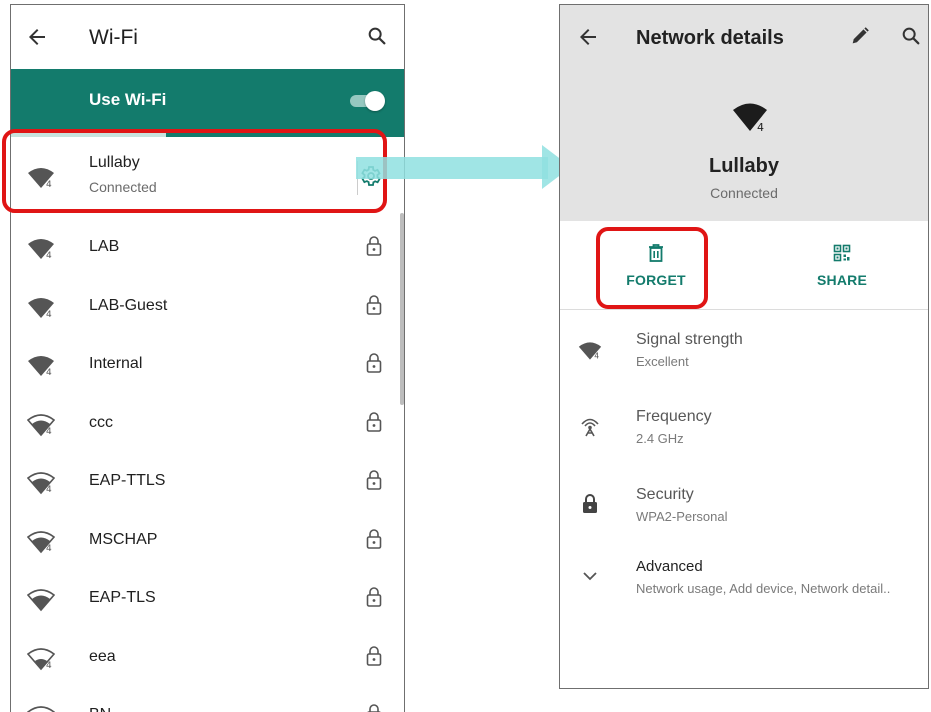 This screenshot has width=931, height=712. Describe the element at coordinates (101, 422) in the screenshot. I see `network-name: ccc` at that location.